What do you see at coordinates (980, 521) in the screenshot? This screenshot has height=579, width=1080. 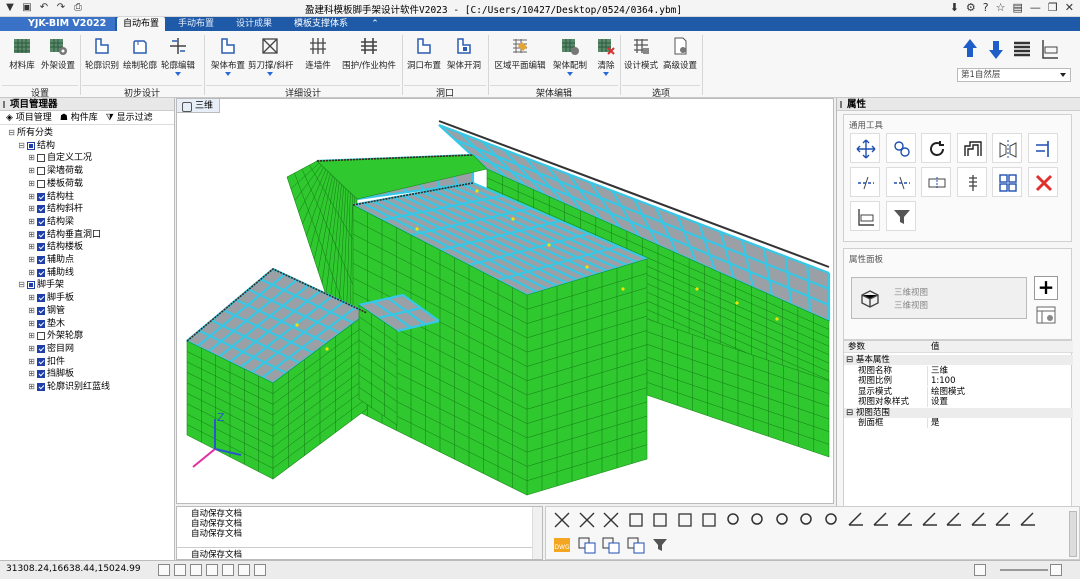 I see `distance-icon` at bounding box center [980, 521].